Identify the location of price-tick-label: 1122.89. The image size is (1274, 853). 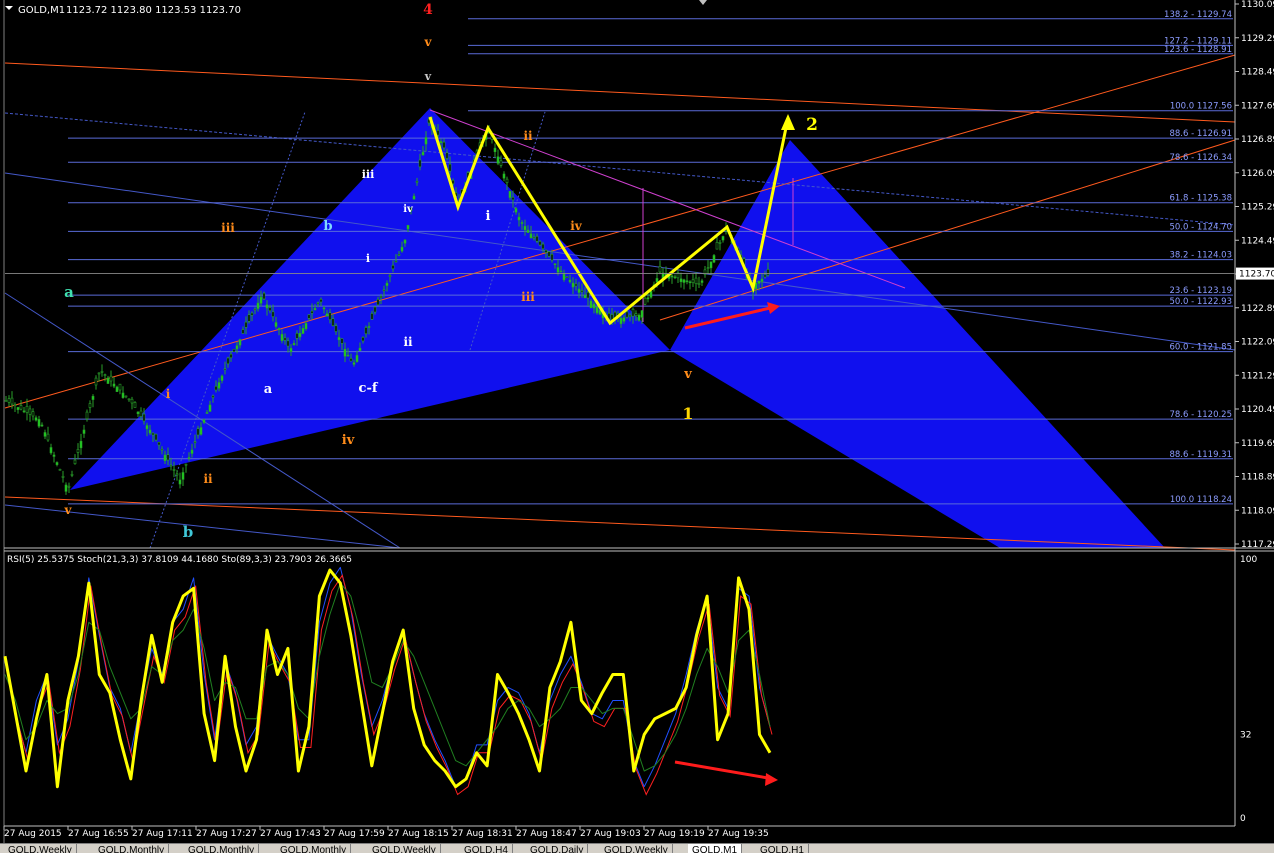
(1257, 309).